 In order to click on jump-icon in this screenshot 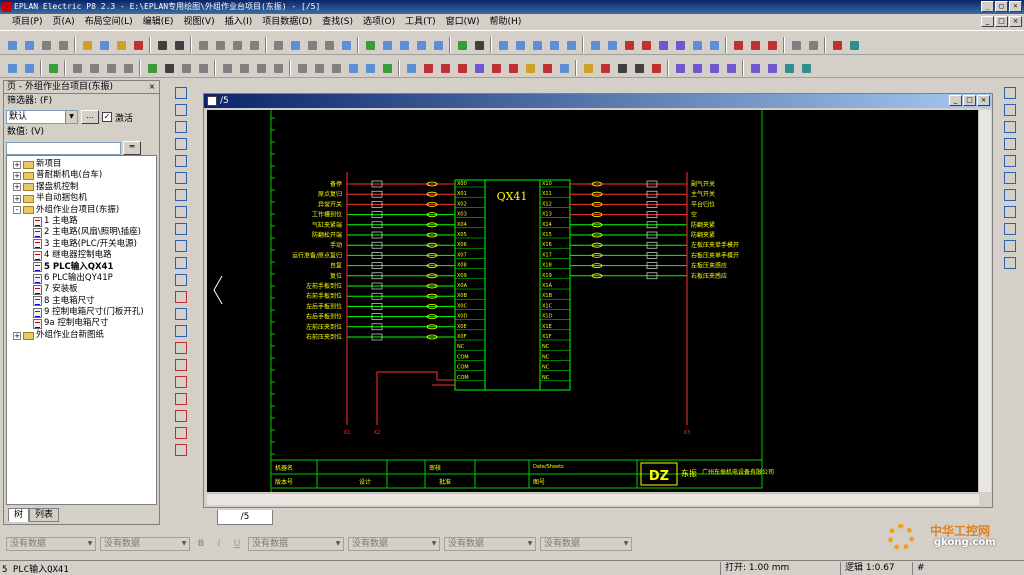, I will do `click(1009, 262)`.